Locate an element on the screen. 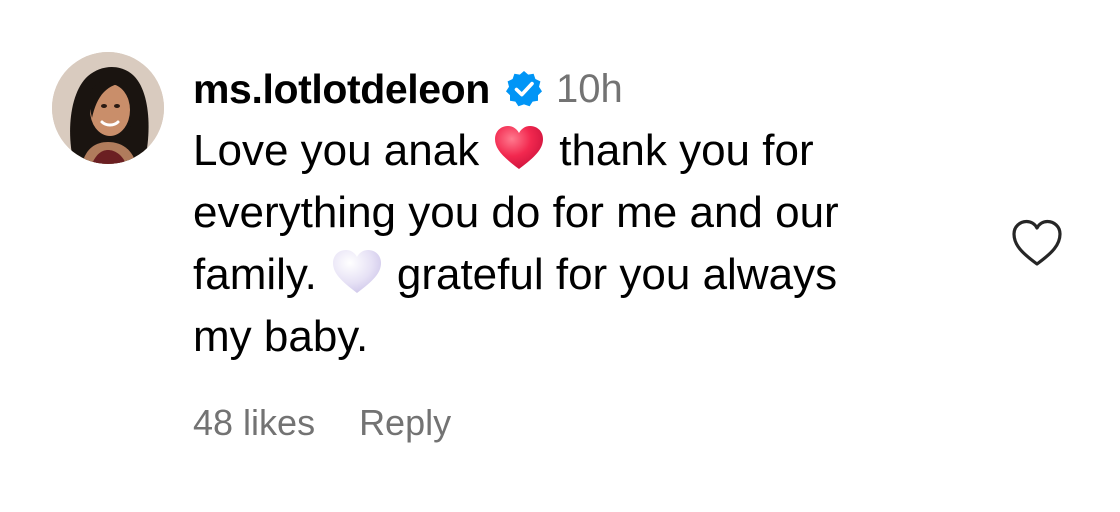 The height and width of the screenshot is (512, 1120). timestamp: 10h is located at coordinates (589, 89).